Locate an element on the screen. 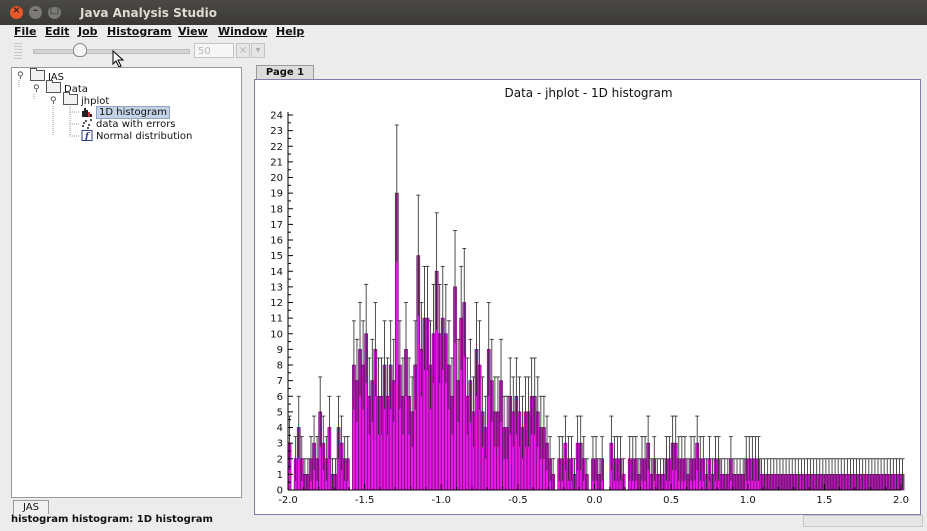 Image resolution: width=927 pixels, height=531 pixels. y-tick-label: 20 is located at coordinates (276, 178).